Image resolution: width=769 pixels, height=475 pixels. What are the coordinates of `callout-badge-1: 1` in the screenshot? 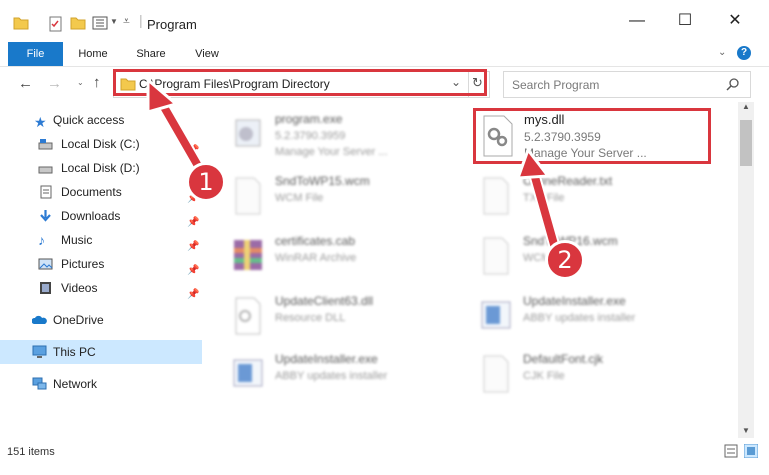 It's located at (206, 182).